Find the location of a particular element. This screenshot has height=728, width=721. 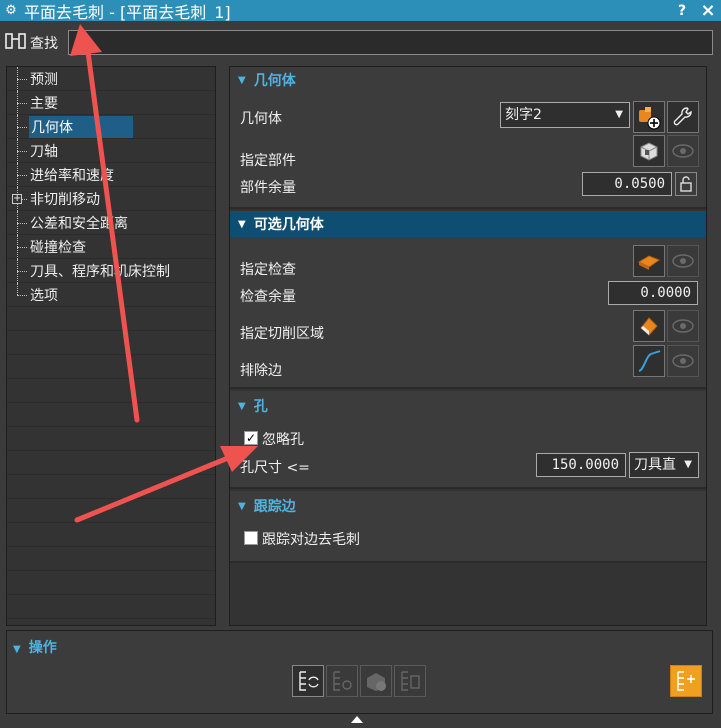

optional-geometry-title: 可选几何体 is located at coordinates (288, 225).